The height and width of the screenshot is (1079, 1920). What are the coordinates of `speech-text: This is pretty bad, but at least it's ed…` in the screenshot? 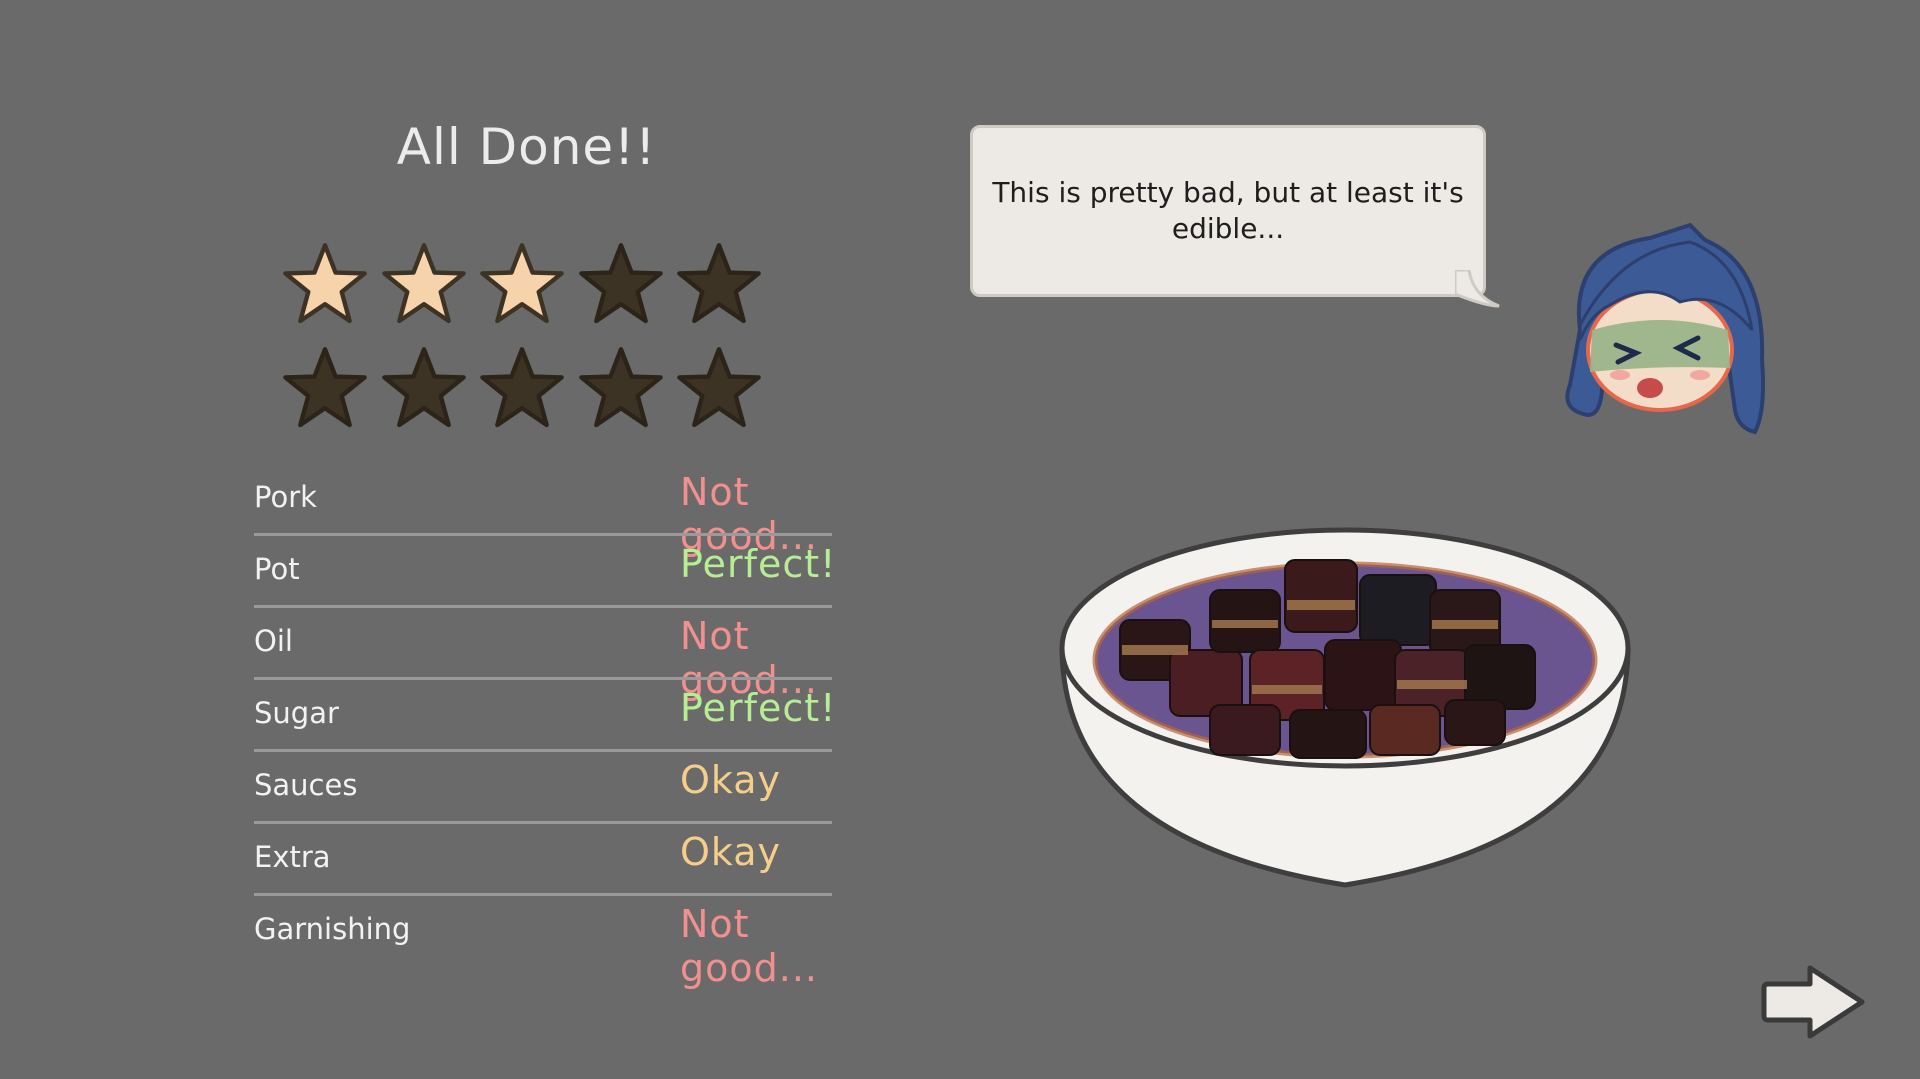 It's located at (1228, 210).